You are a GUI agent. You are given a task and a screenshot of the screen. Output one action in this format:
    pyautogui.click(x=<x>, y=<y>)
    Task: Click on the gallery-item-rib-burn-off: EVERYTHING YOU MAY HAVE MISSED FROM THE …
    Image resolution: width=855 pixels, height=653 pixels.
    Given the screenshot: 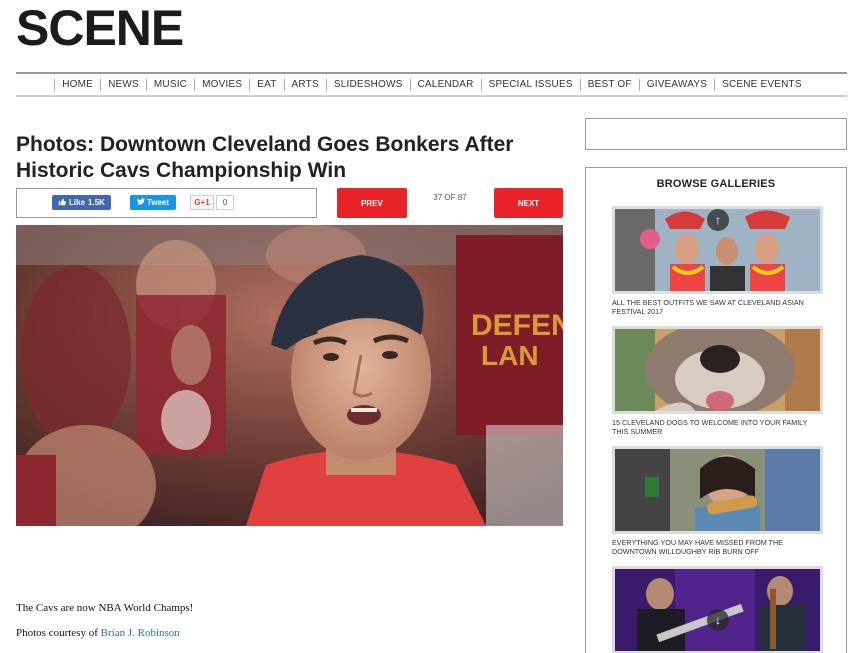 What is the action you would take?
    pyautogui.click(x=717, y=501)
    